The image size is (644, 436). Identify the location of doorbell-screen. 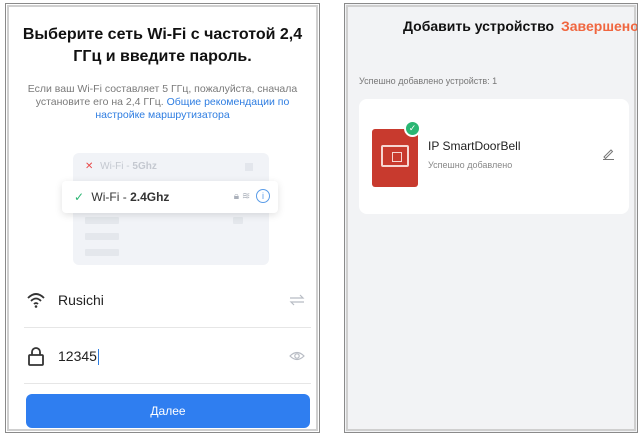
(395, 156).